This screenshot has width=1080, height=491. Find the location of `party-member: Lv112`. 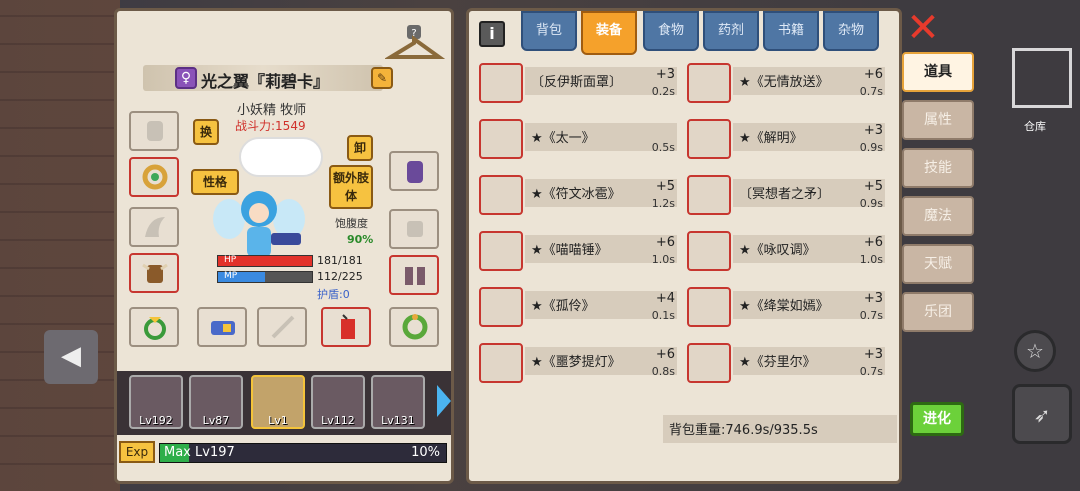

party-member: Lv112 is located at coordinates (338, 402).